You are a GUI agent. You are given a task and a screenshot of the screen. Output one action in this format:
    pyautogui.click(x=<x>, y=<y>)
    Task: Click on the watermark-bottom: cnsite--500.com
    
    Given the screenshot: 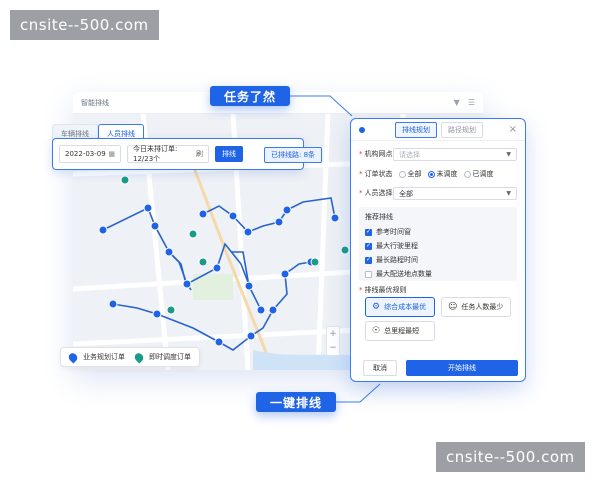 What is the action you would take?
    pyautogui.click(x=510, y=457)
    